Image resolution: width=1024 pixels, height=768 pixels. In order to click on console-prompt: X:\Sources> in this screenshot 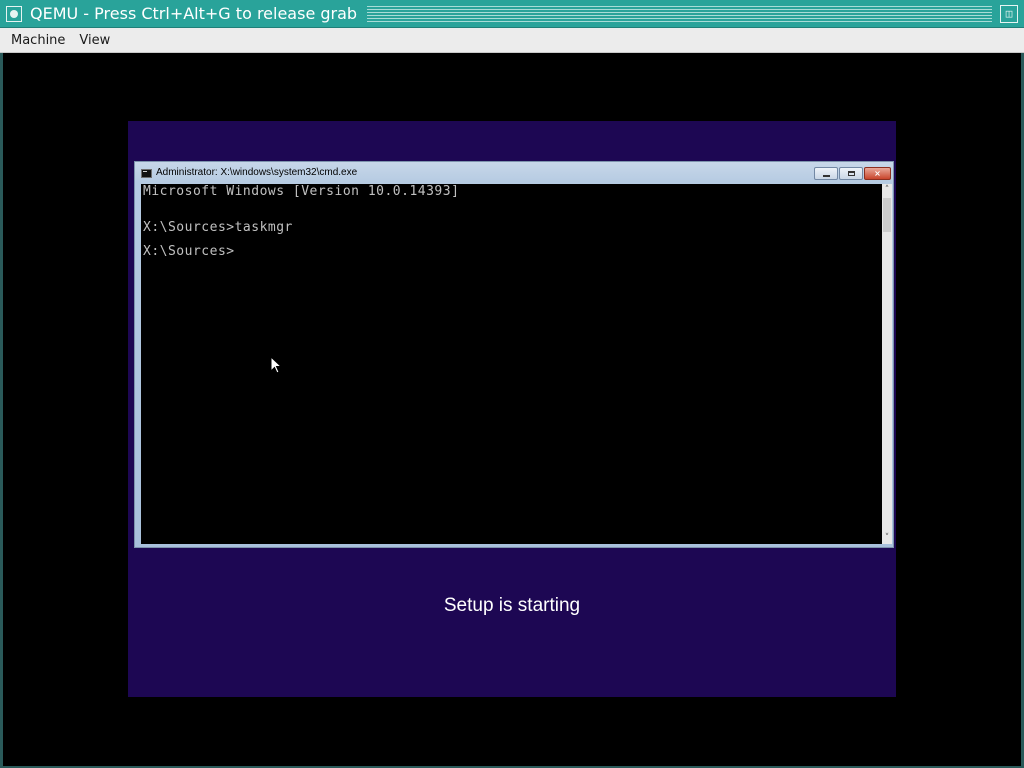, I will do `click(189, 251)`.